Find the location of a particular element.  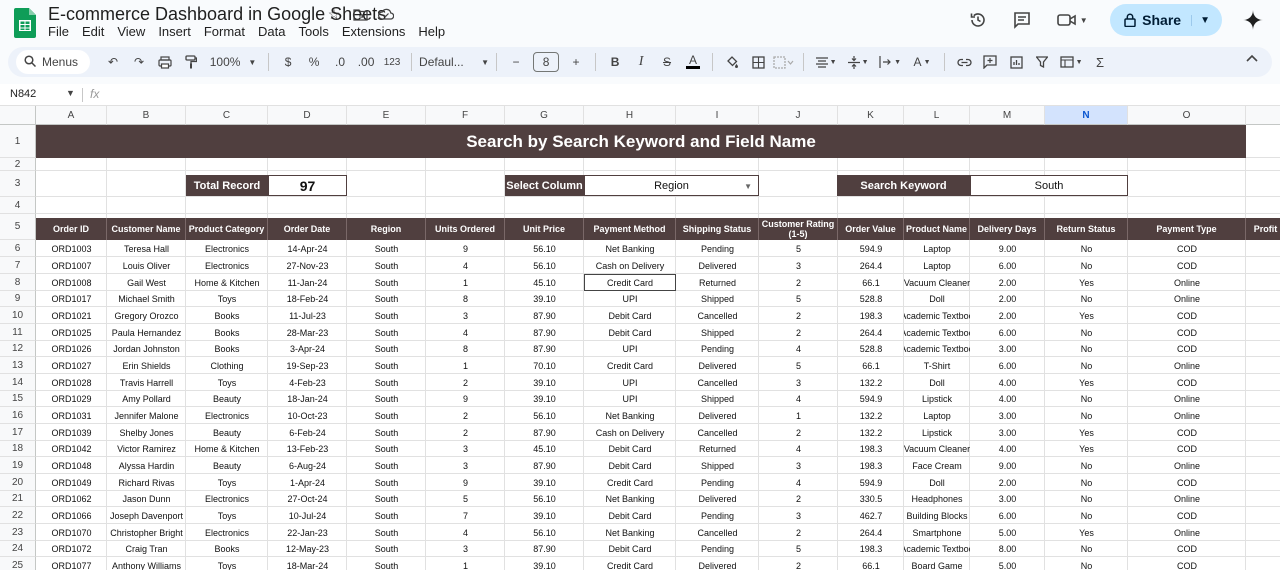

comments-icon is located at coordinates (1022, 20).